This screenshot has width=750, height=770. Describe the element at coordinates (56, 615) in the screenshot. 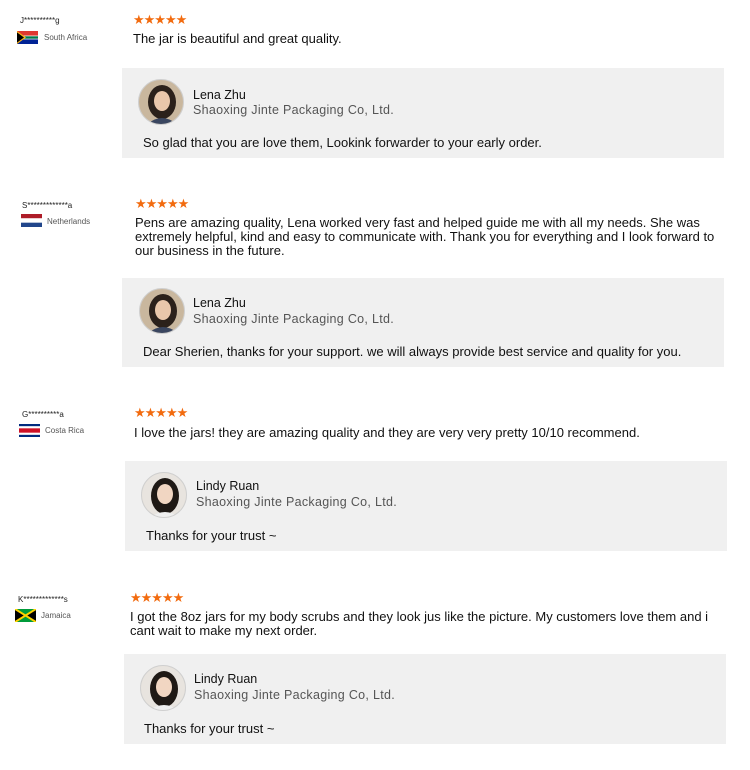

I see `buyer-country: Jamaica` at that location.